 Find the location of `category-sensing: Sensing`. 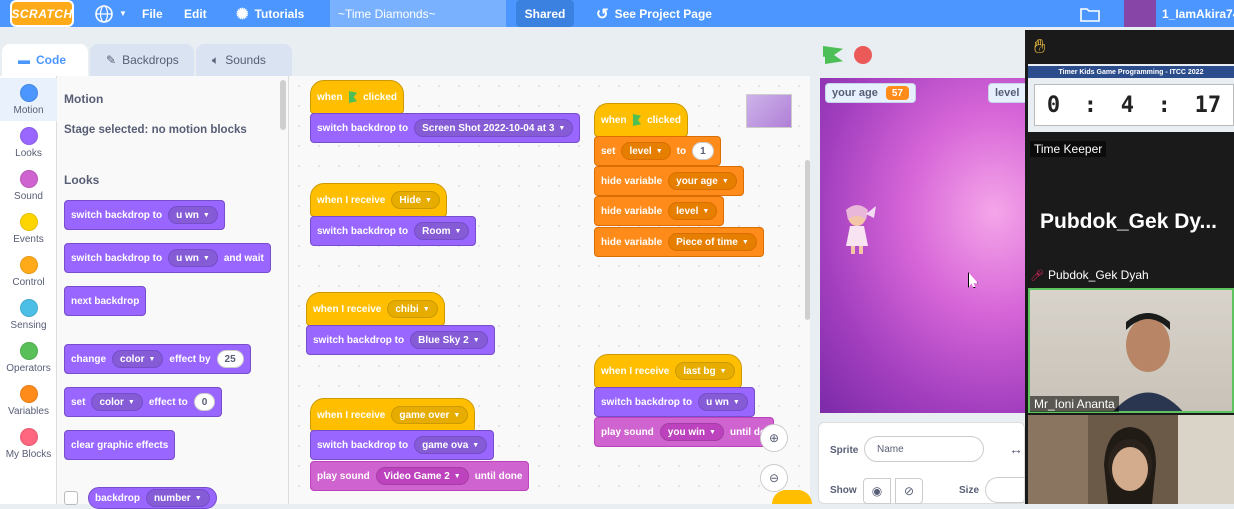

category-sensing: Sensing is located at coordinates (28, 314).